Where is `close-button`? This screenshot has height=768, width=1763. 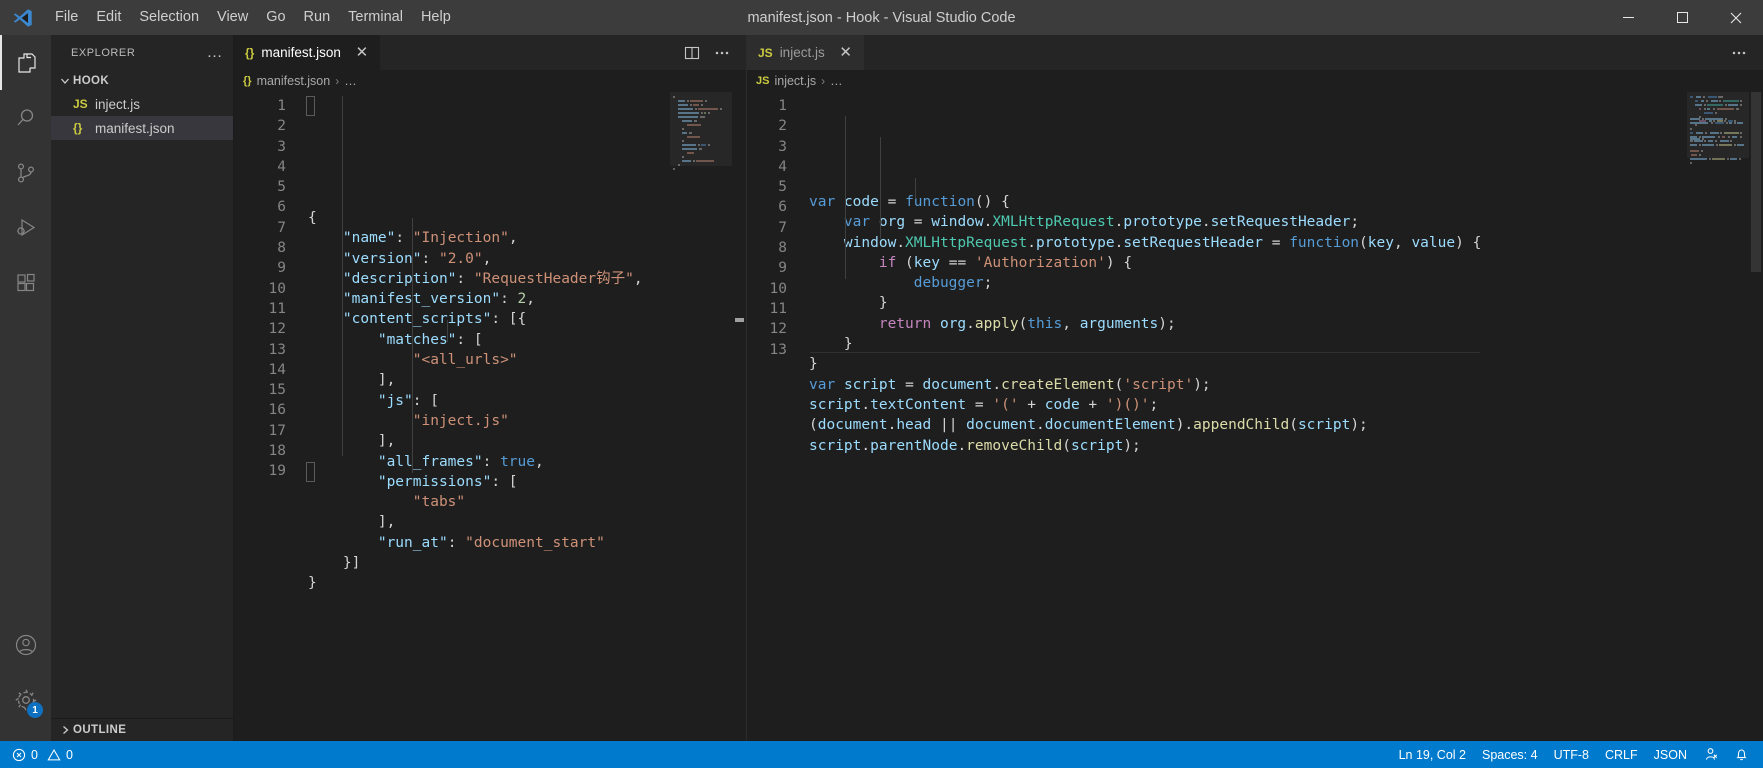
close-button is located at coordinates (1736, 17).